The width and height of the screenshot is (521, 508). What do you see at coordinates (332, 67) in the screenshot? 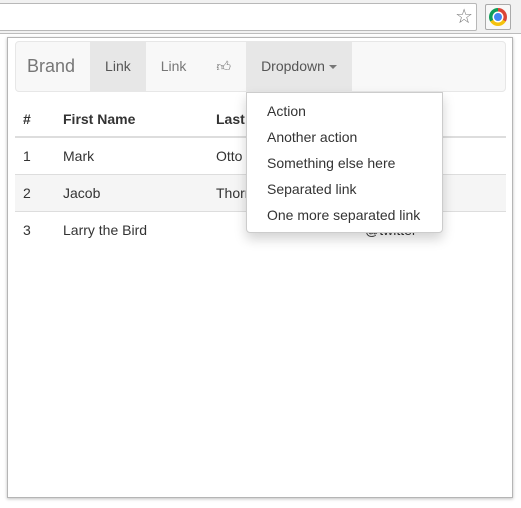
I see `caret-down-icon` at bounding box center [332, 67].